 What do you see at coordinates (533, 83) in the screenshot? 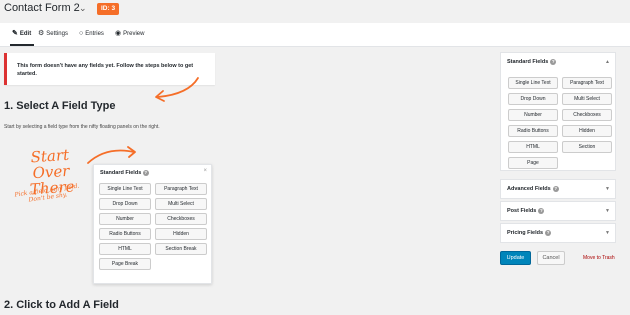
I see `field-single-line-text-button: Single Line Text` at bounding box center [533, 83].